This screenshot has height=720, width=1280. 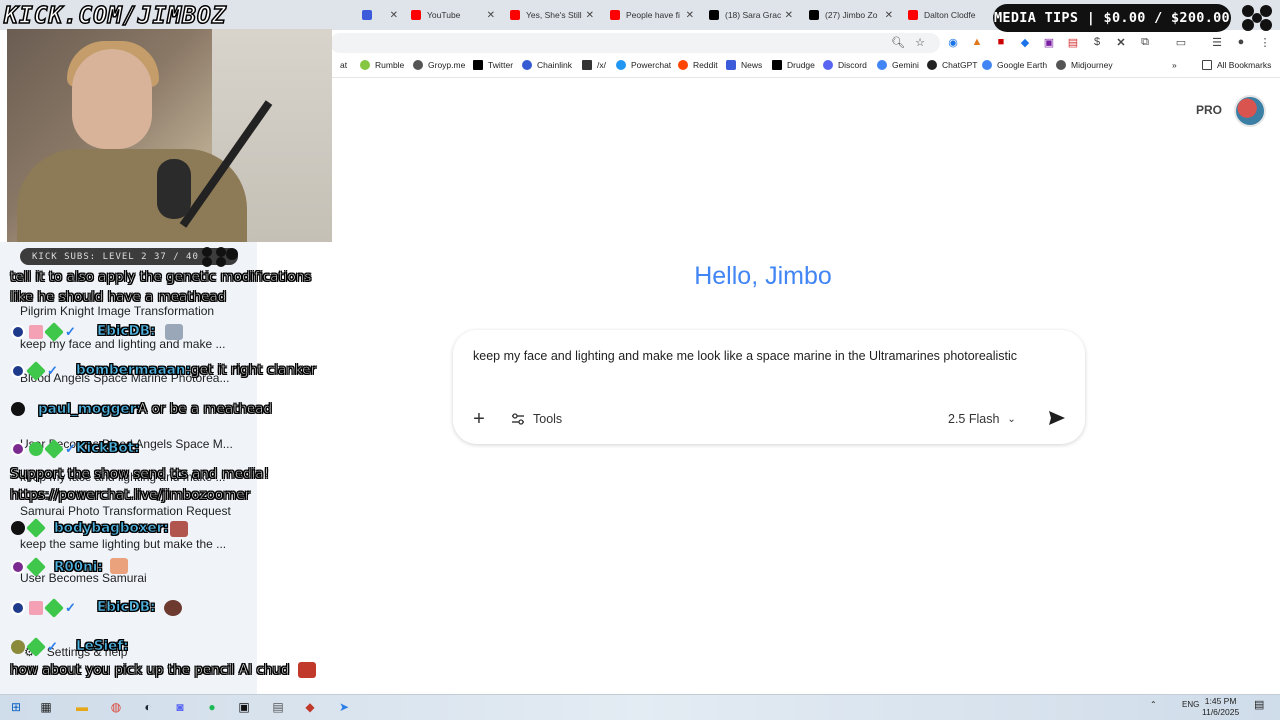 What do you see at coordinates (898, 65) in the screenshot?
I see `bookmark-item: Gemini` at bounding box center [898, 65].